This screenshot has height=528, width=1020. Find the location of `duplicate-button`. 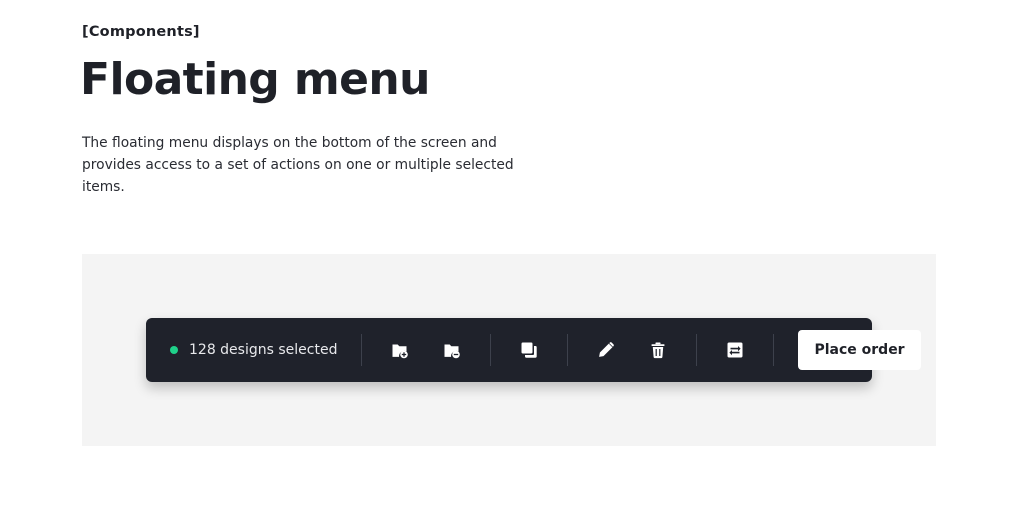

duplicate-button is located at coordinates (529, 350).